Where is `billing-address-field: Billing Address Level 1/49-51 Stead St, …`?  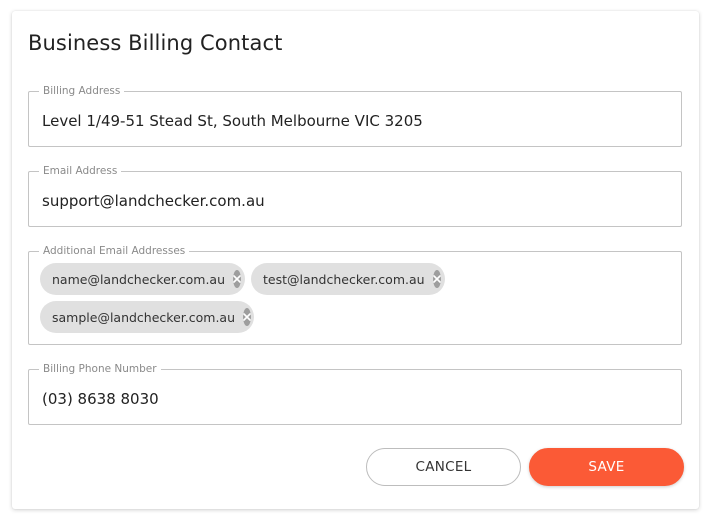 billing-address-field: Billing Address Level 1/49-51 Stead St, … is located at coordinates (355, 115).